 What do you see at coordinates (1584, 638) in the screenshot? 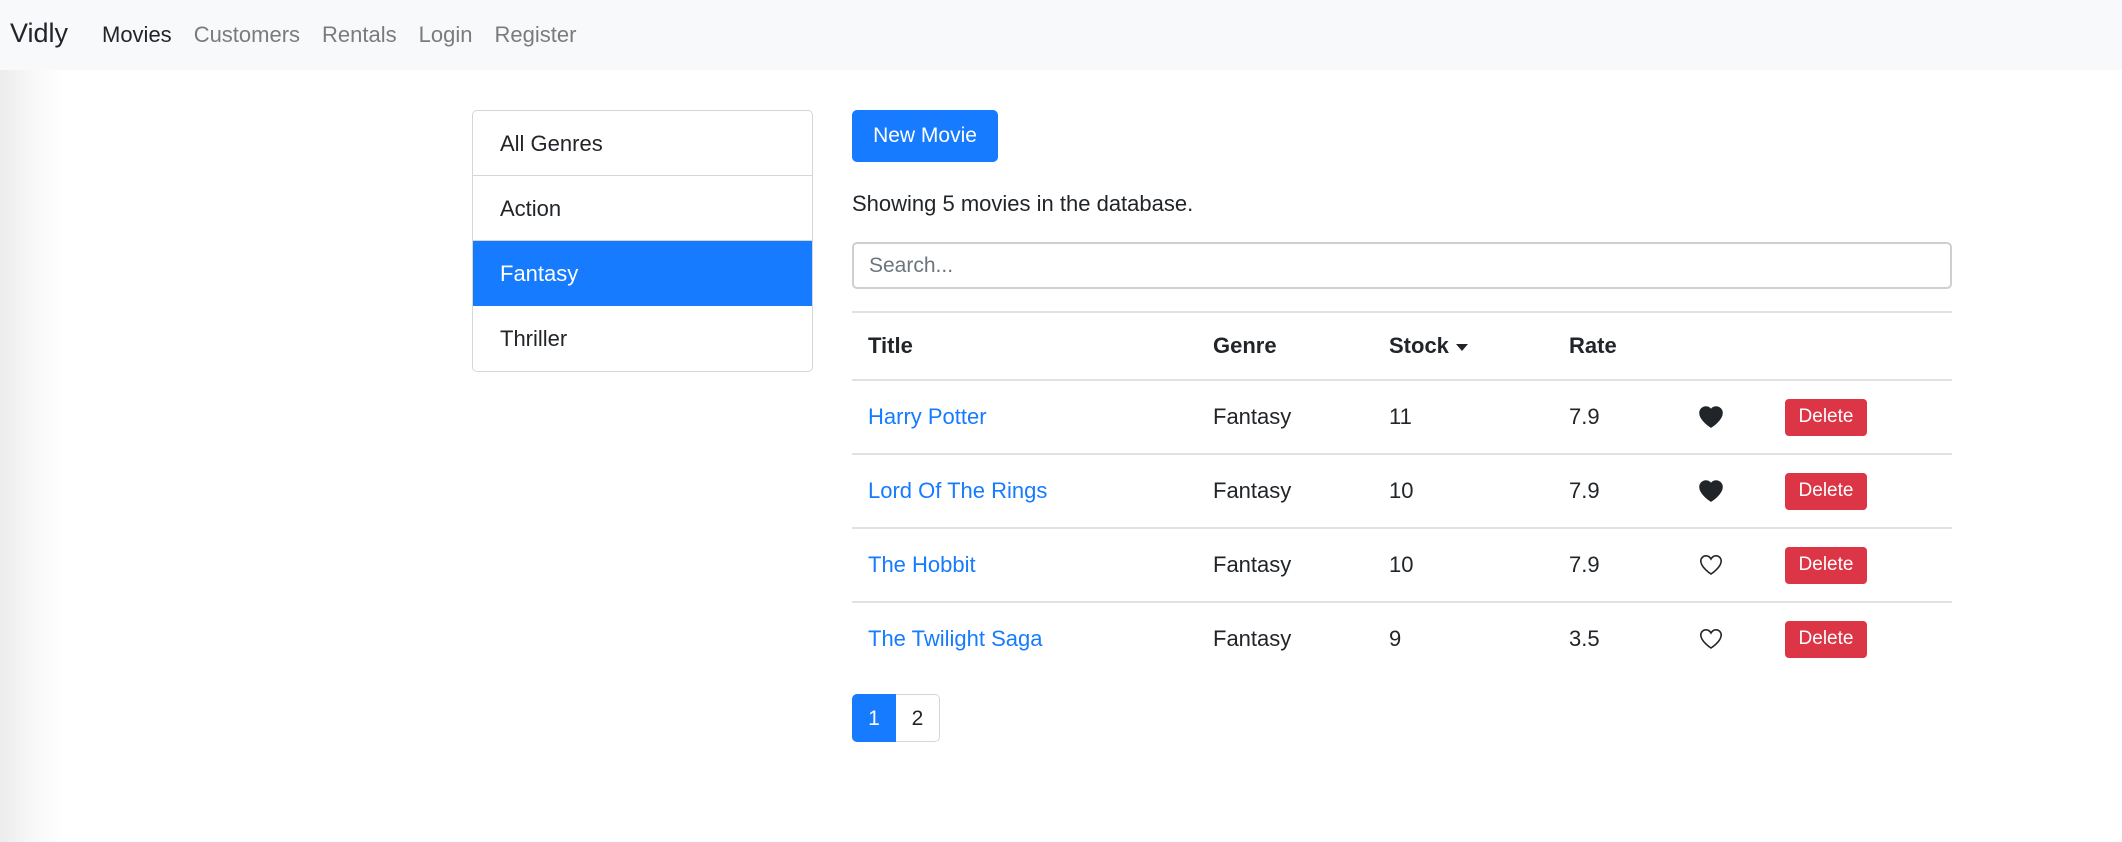
I see `cell-rate: 3.5` at bounding box center [1584, 638].